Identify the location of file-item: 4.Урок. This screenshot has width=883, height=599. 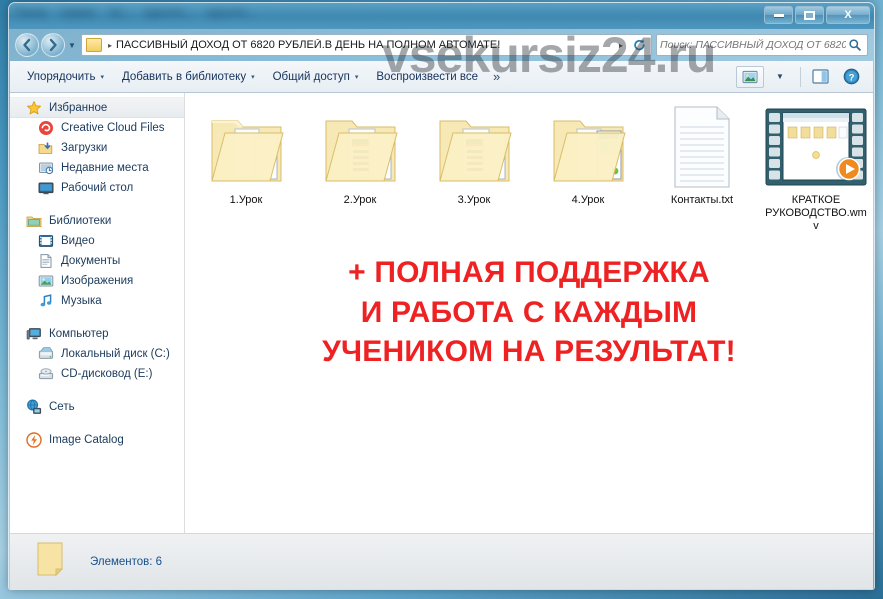
(588, 166).